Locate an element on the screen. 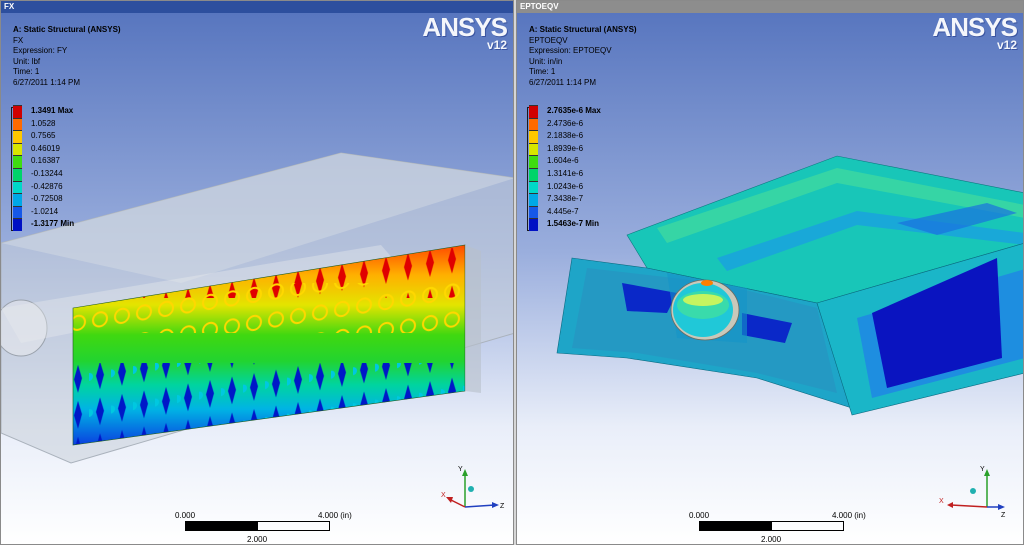 The image size is (1024, 545). legend-value: 1.5463e-7 Min is located at coordinates (573, 224).